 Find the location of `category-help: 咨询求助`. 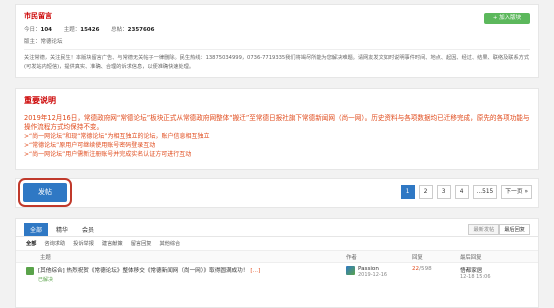

category-help: 咨询求助 is located at coordinates (54, 243).